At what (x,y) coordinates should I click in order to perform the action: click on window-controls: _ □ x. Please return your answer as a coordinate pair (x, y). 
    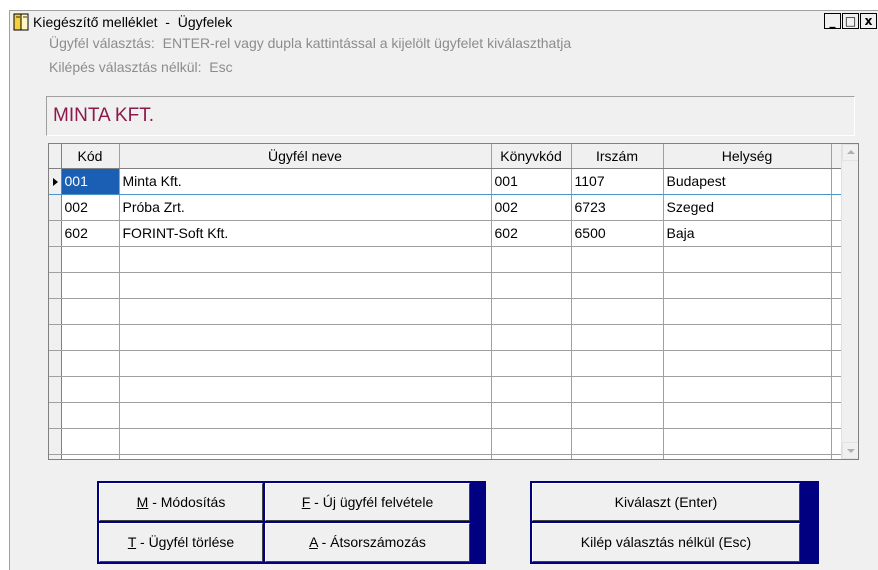
    Looking at the image, I should click on (850, 21).